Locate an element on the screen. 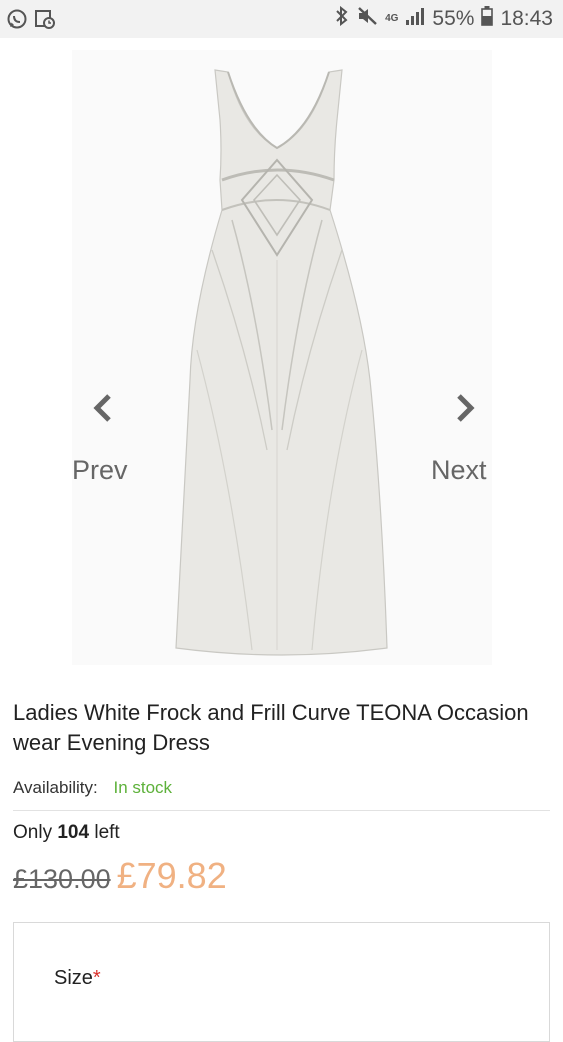 The image size is (563, 1042). stock-prefix: Only is located at coordinates (33, 832).